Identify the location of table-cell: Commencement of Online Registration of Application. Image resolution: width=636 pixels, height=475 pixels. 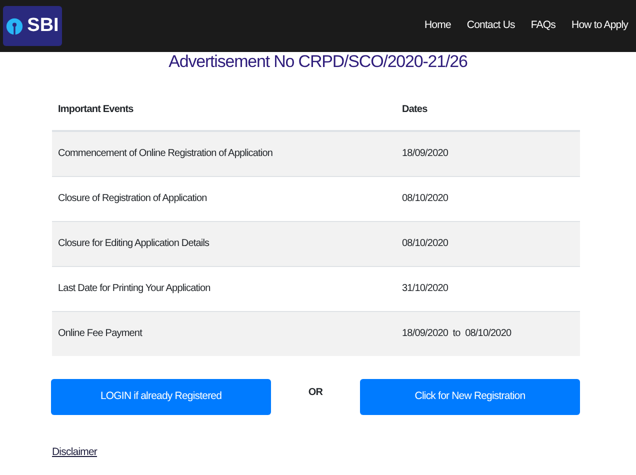
(224, 153).